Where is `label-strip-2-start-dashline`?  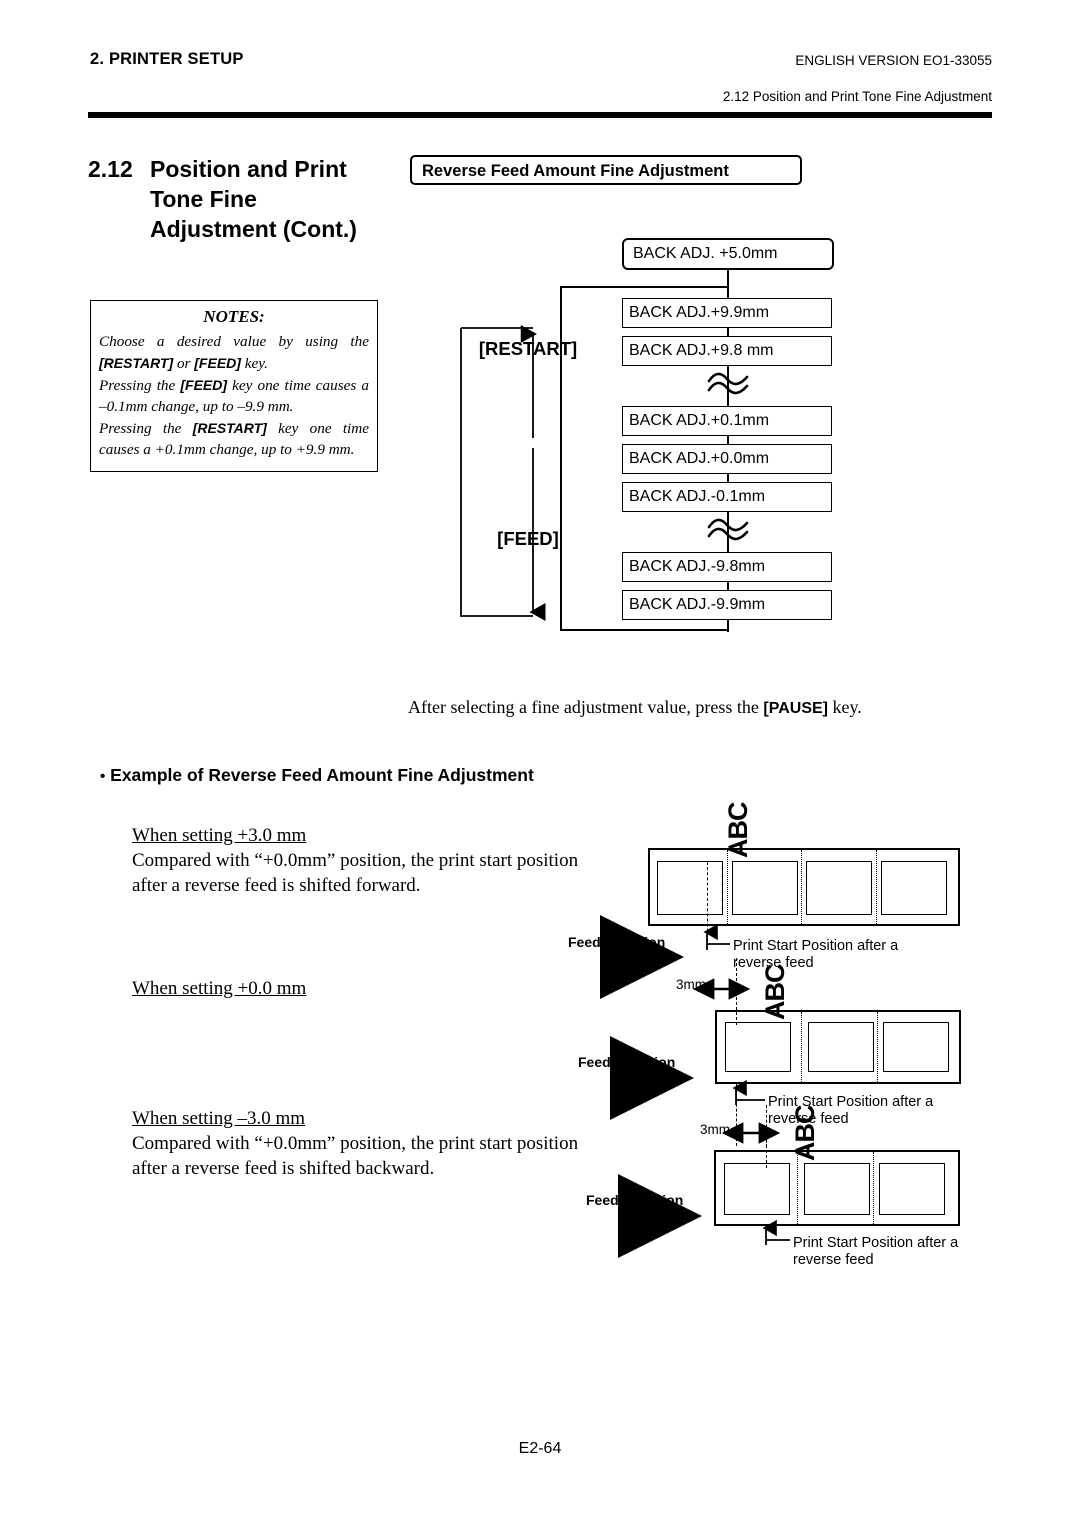
label-strip-2-start-dashline is located at coordinates (736, 1011).